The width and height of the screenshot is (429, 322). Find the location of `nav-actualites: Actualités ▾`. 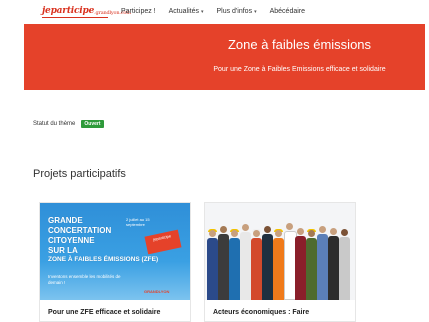

nav-actualites: Actualités ▾ is located at coordinates (186, 11).